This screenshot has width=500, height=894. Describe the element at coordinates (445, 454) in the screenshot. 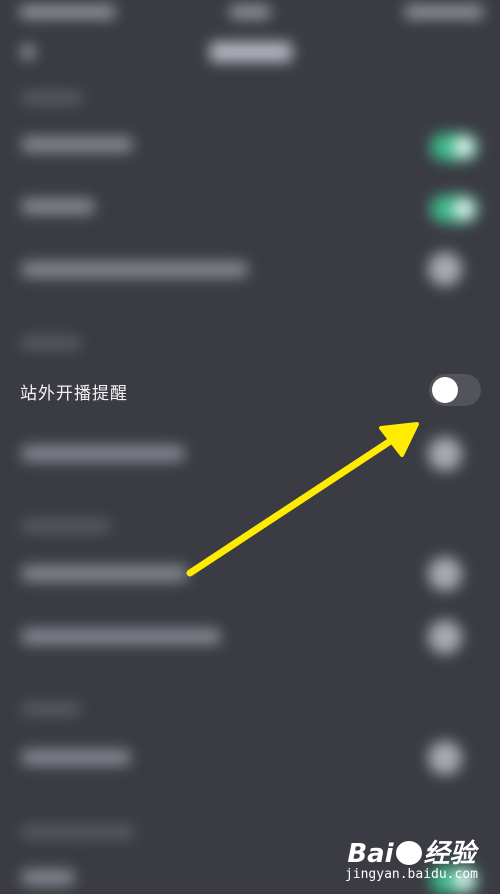

I see `row-5-toggle` at that location.